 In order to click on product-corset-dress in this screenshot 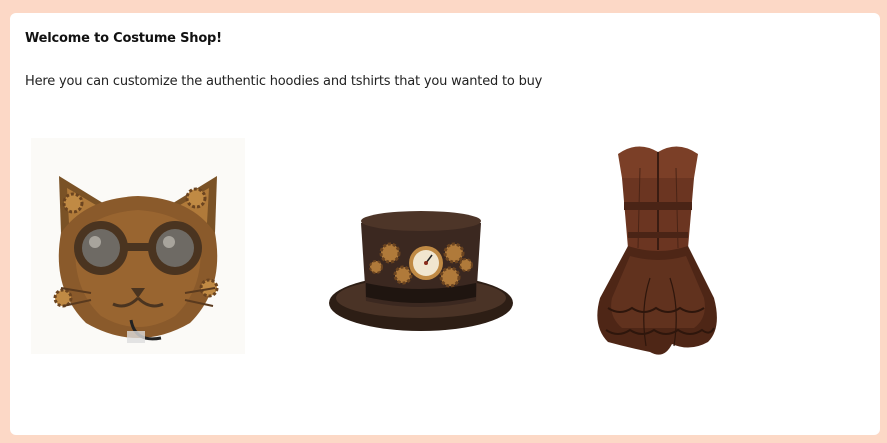, I will do `click(658, 250)`.